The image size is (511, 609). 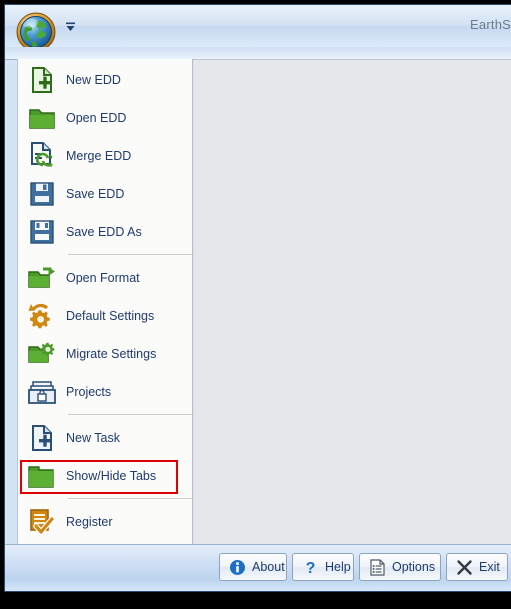 I want to click on bottom-button-bar: Exit Options? Help About, so click(x=258, y=567).